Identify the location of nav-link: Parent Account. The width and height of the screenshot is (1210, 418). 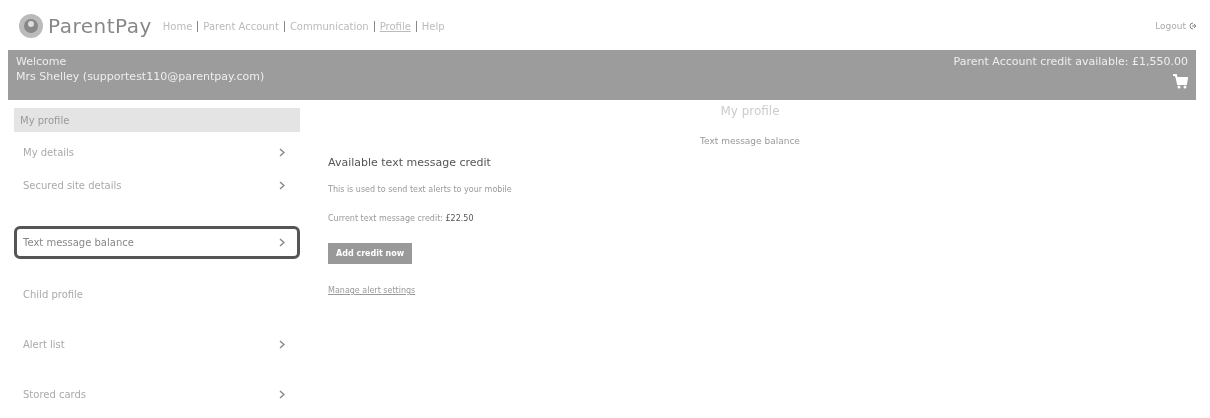
(241, 26).